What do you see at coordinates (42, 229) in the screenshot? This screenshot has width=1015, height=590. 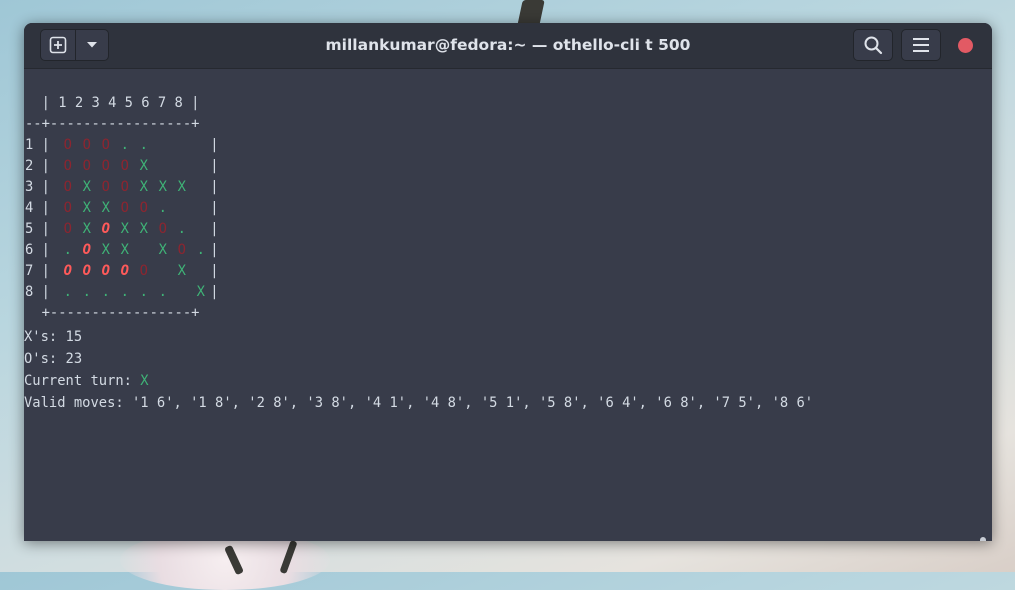 I see `row-label: 5 |` at bounding box center [42, 229].